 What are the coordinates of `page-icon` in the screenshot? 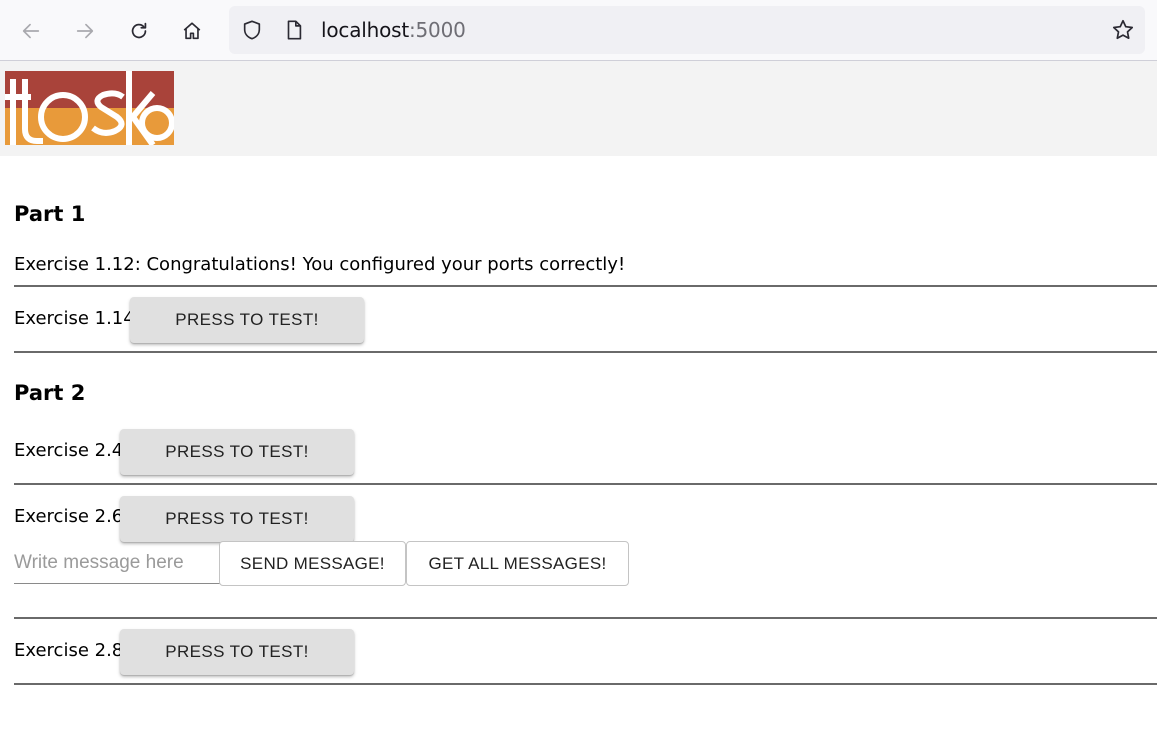 It's located at (294, 30).